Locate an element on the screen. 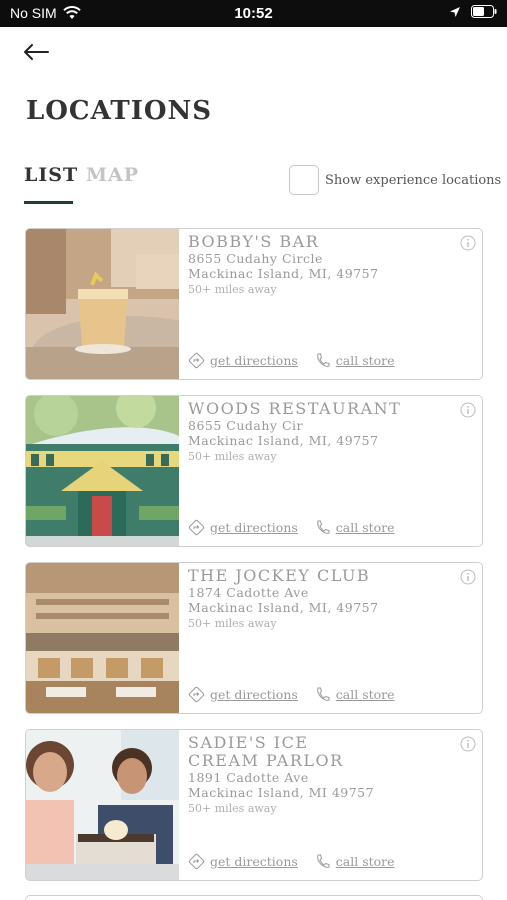 Image resolution: width=507 pixels, height=900 pixels. experience-label: Show experience locations is located at coordinates (413, 180).